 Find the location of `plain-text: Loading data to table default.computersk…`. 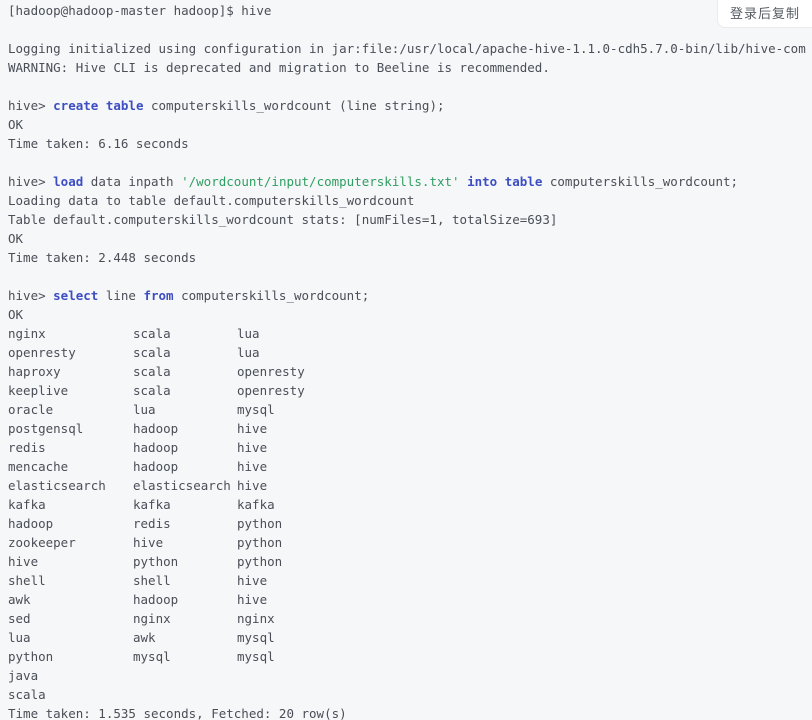

plain-text: Loading data to table default.computersk… is located at coordinates (211, 200).